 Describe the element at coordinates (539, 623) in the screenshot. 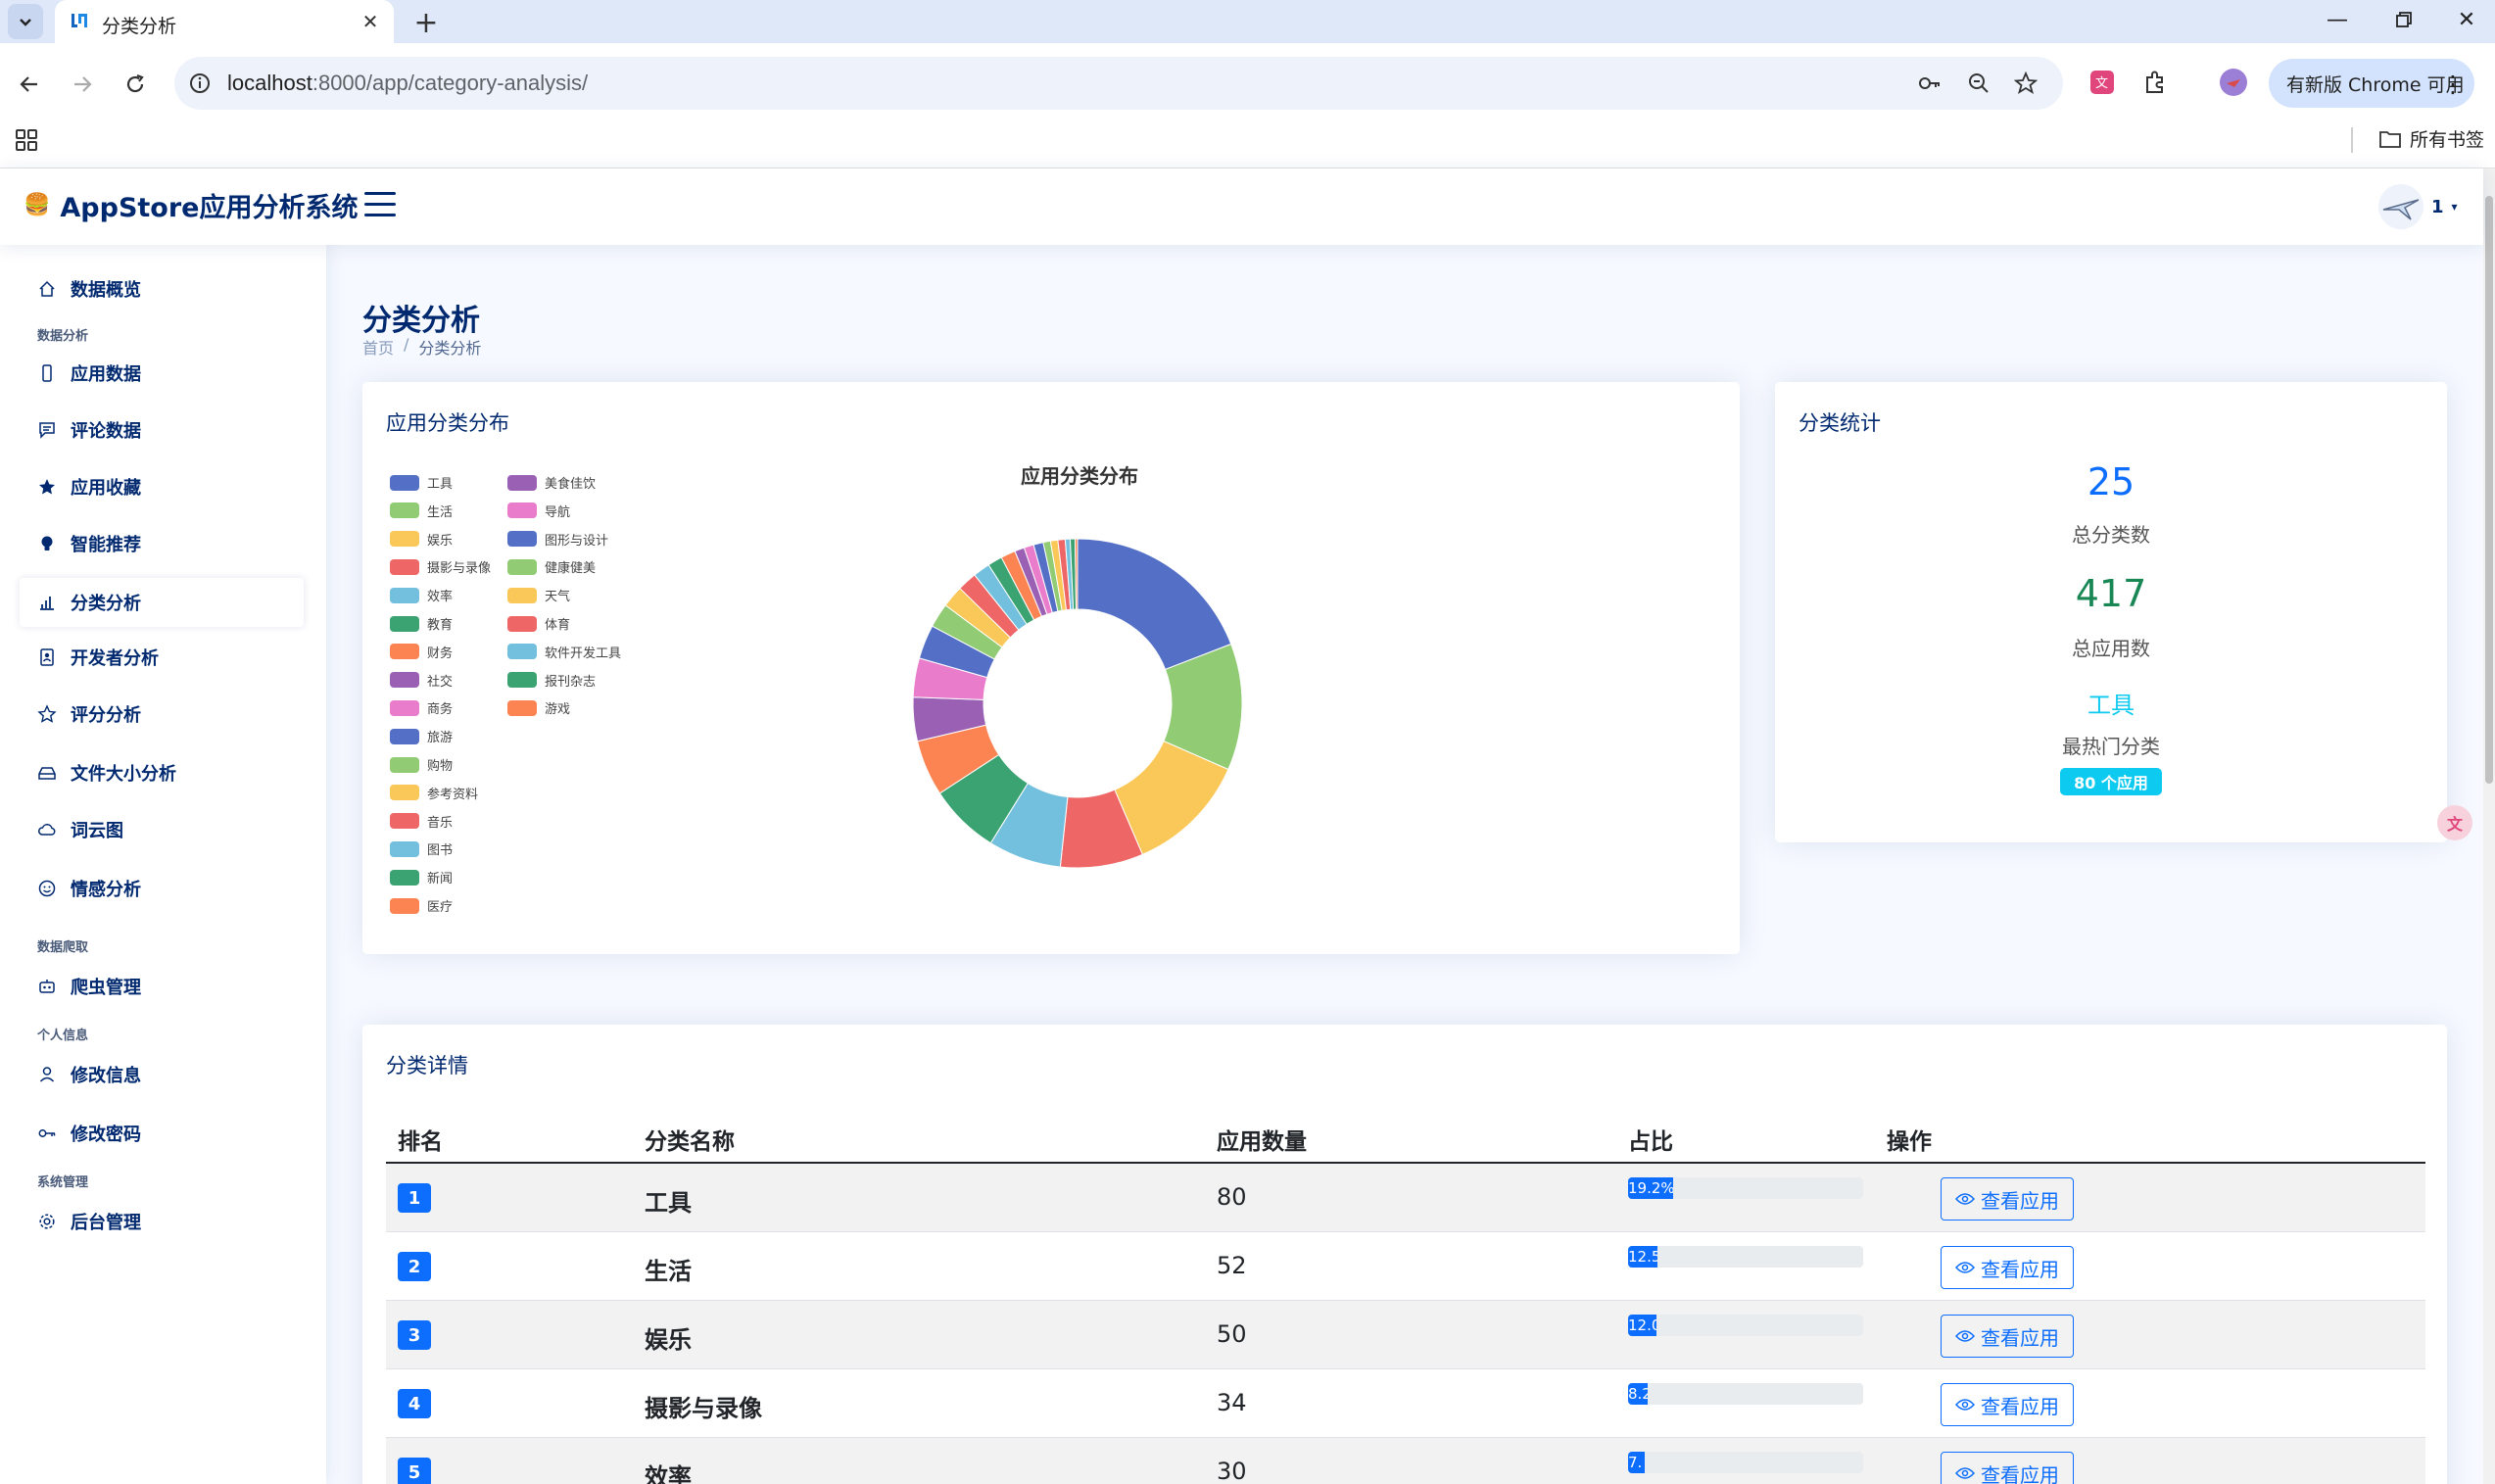

I see `legend-item: 体育` at that location.